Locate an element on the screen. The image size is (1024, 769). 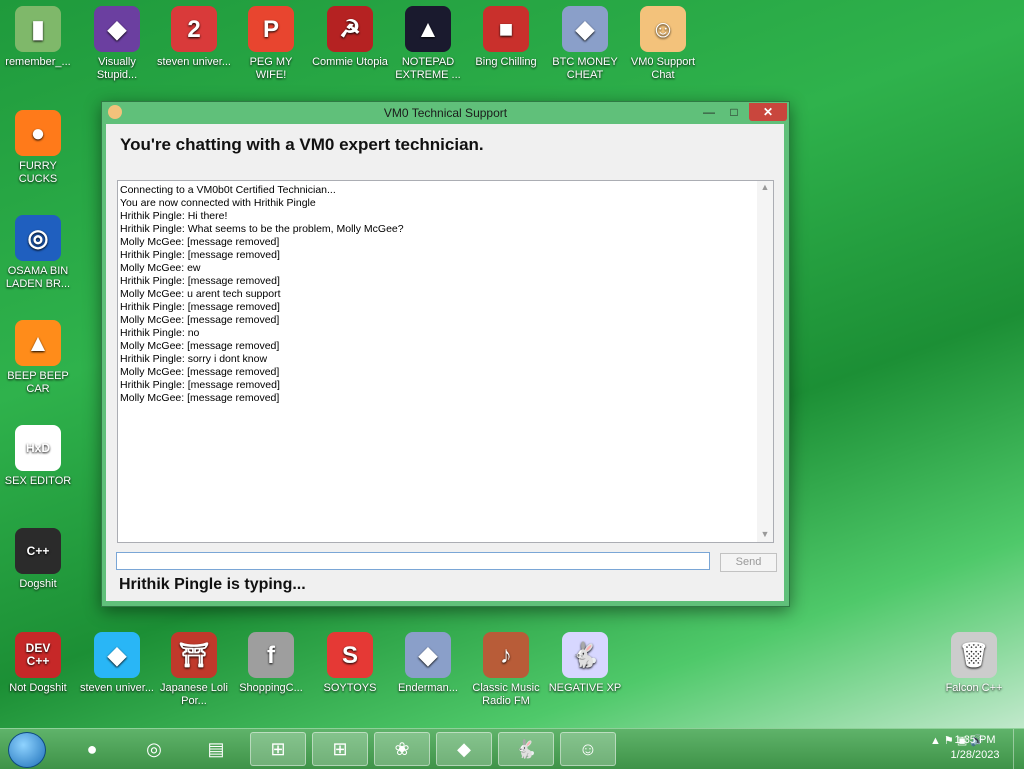
desktop-icon-label: Falcon C++ is located at coordinates (974, 688).